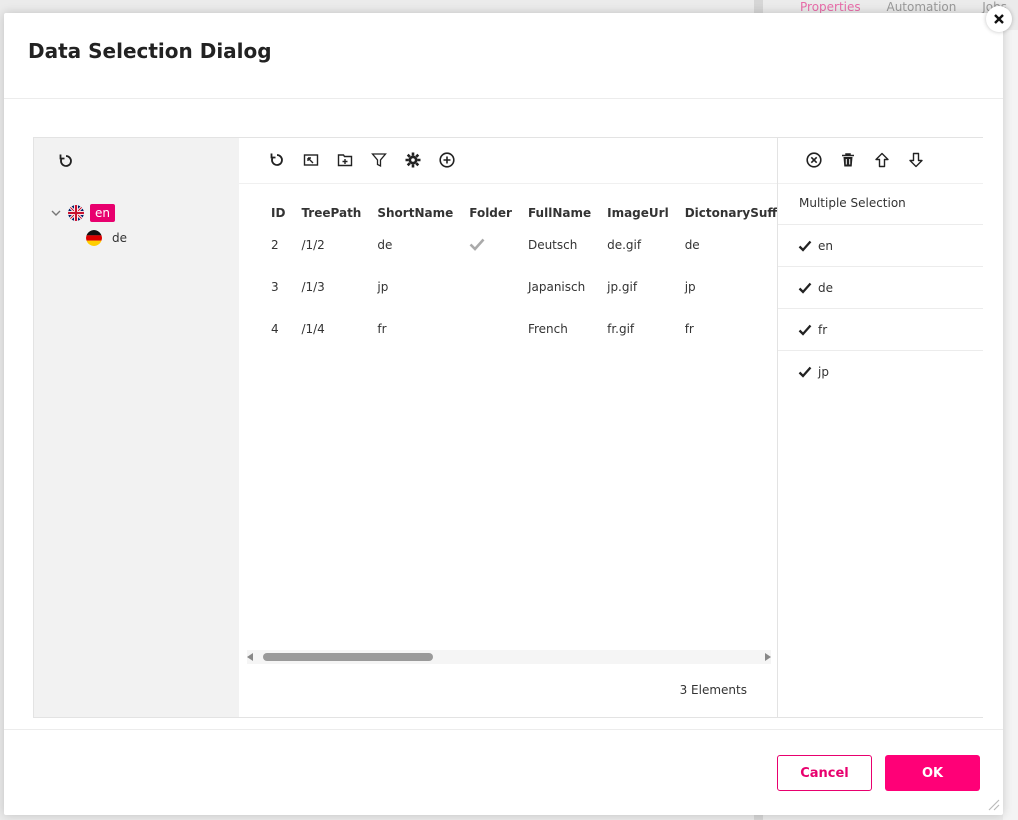 This screenshot has width=1018, height=820. Describe the element at coordinates (382, 329) in the screenshot. I see `cell-shortname: fr` at that location.